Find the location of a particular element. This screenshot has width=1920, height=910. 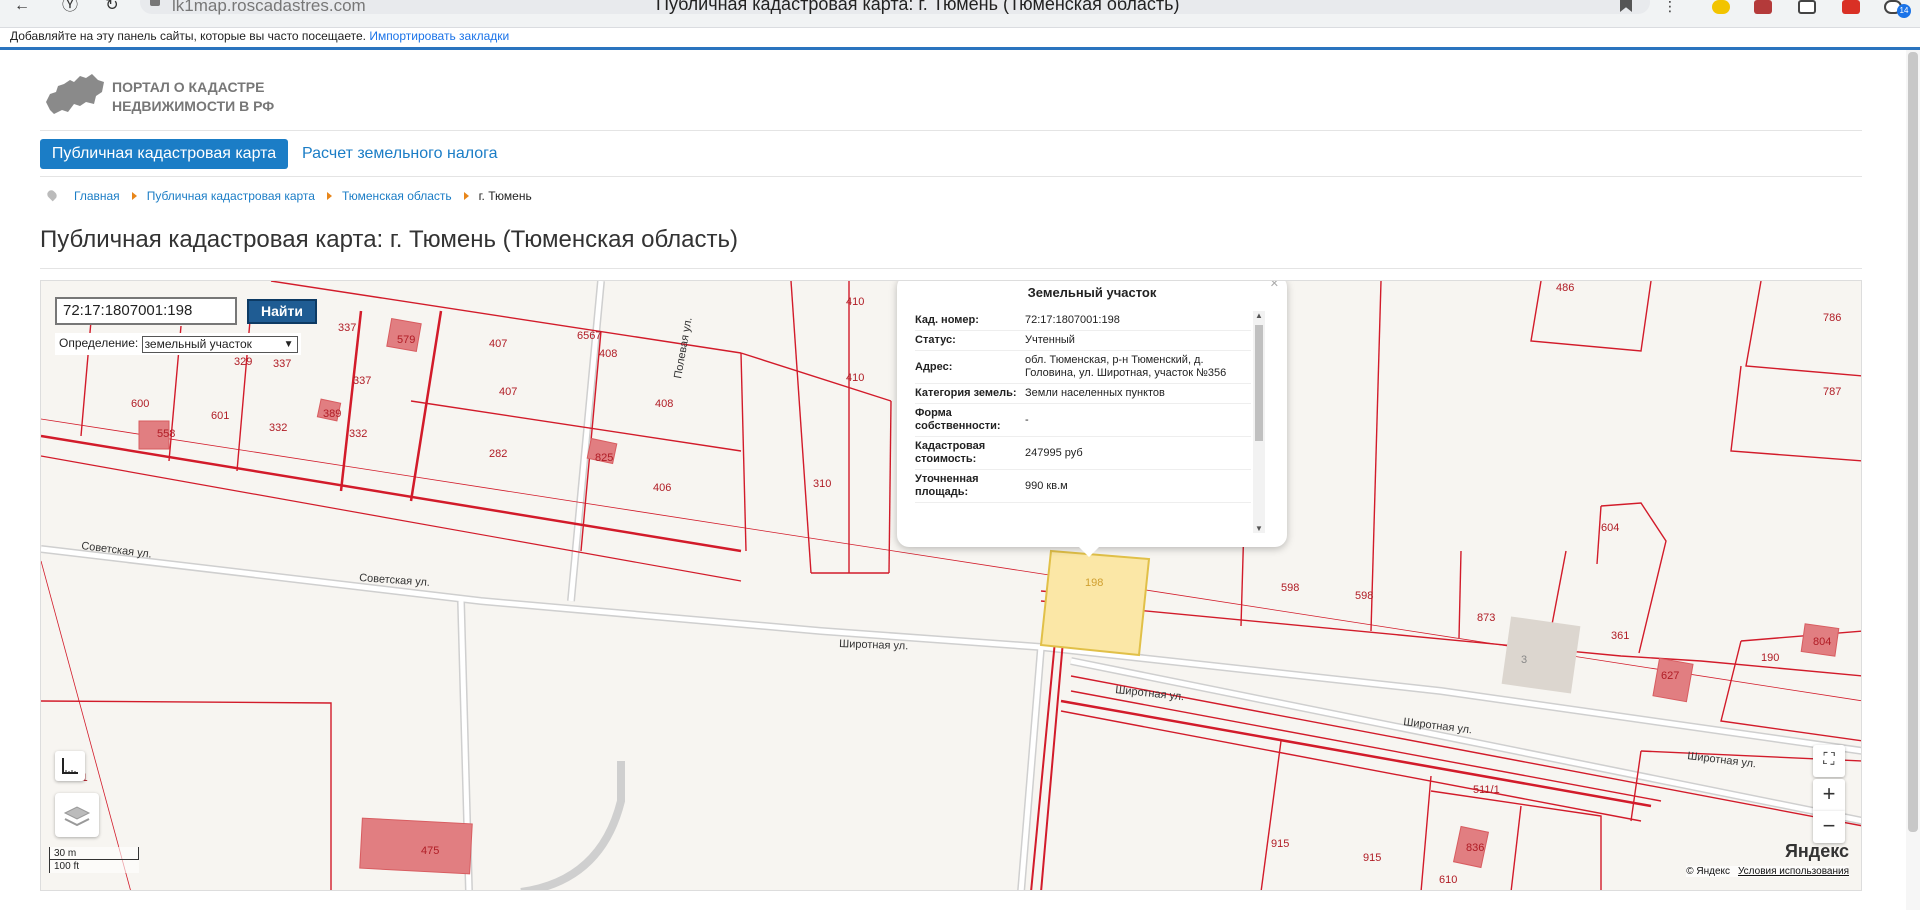

definition-value: земельный участок is located at coordinates (198, 344).